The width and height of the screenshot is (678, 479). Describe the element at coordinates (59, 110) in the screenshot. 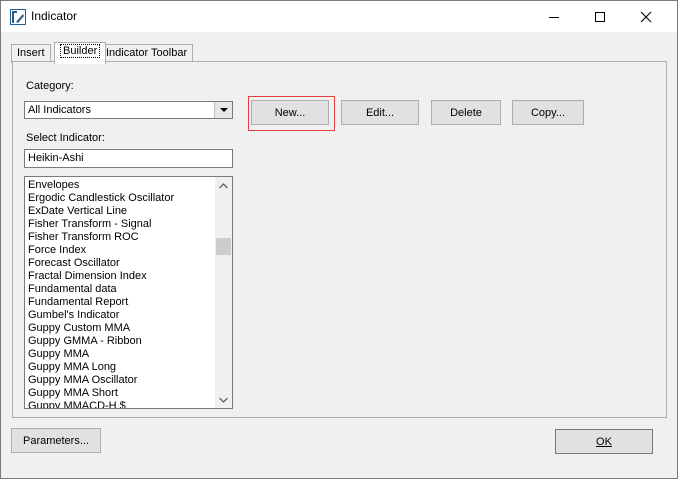

I see `category-value: All Indicators` at that location.